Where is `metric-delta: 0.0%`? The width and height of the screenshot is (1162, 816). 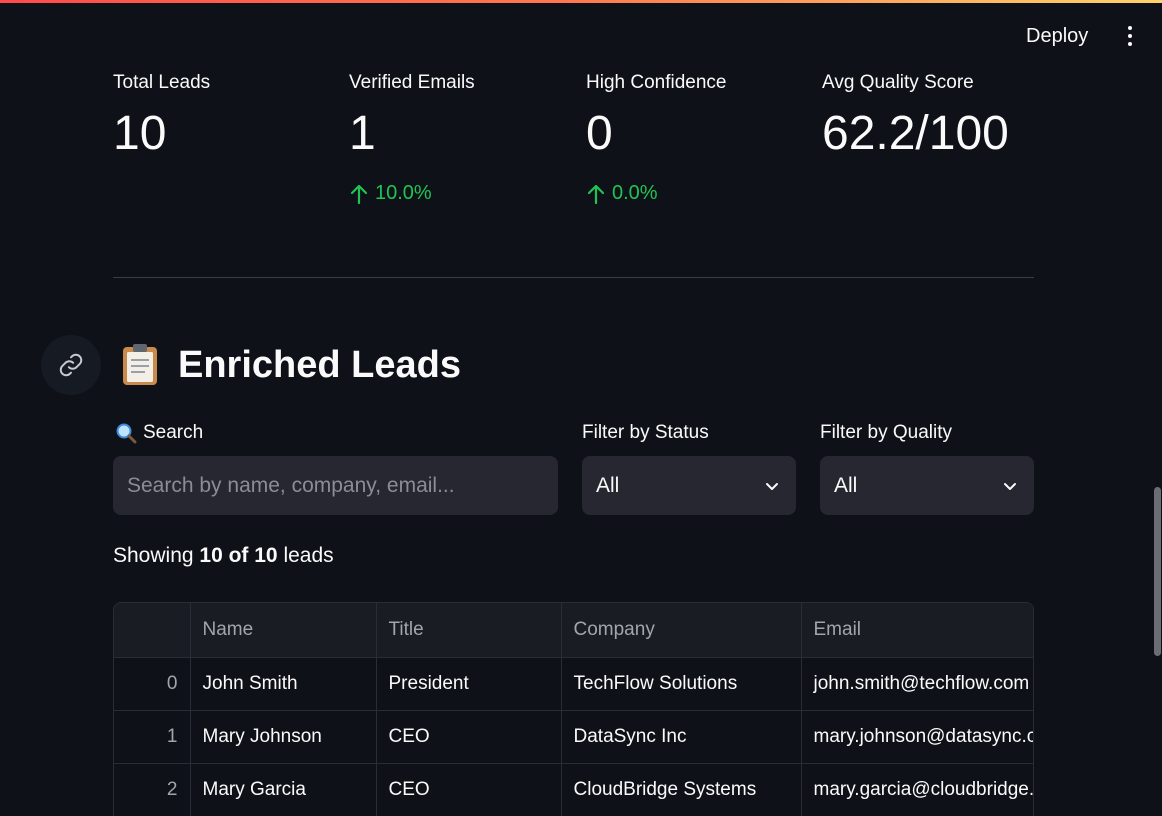
metric-delta: 0.0% is located at coordinates (701, 193).